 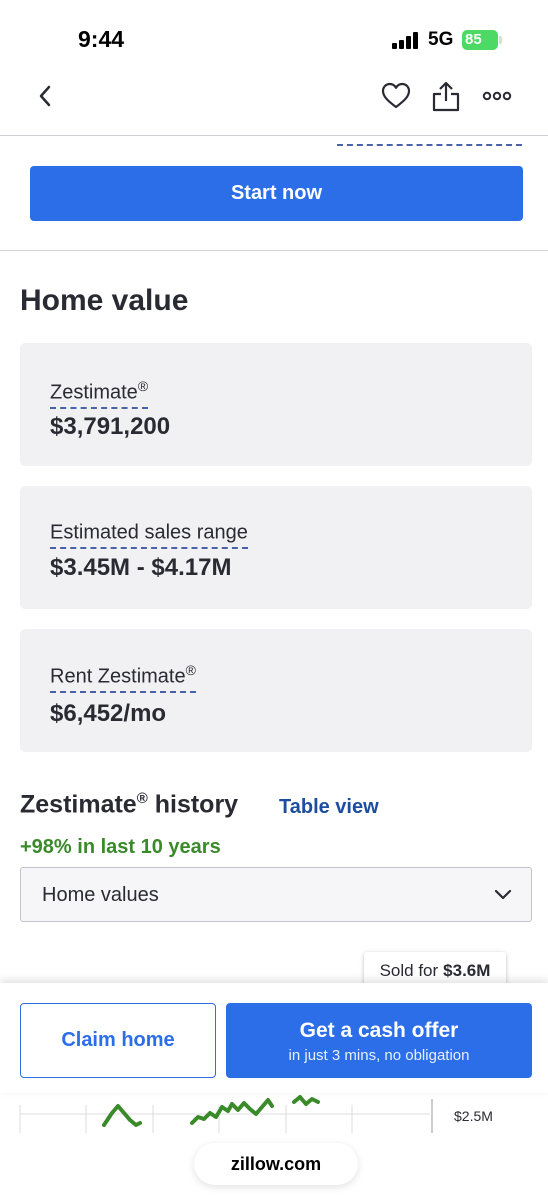 What do you see at coordinates (108, 713) in the screenshot?
I see `rent-zestimate-value: $6,452/mo` at bounding box center [108, 713].